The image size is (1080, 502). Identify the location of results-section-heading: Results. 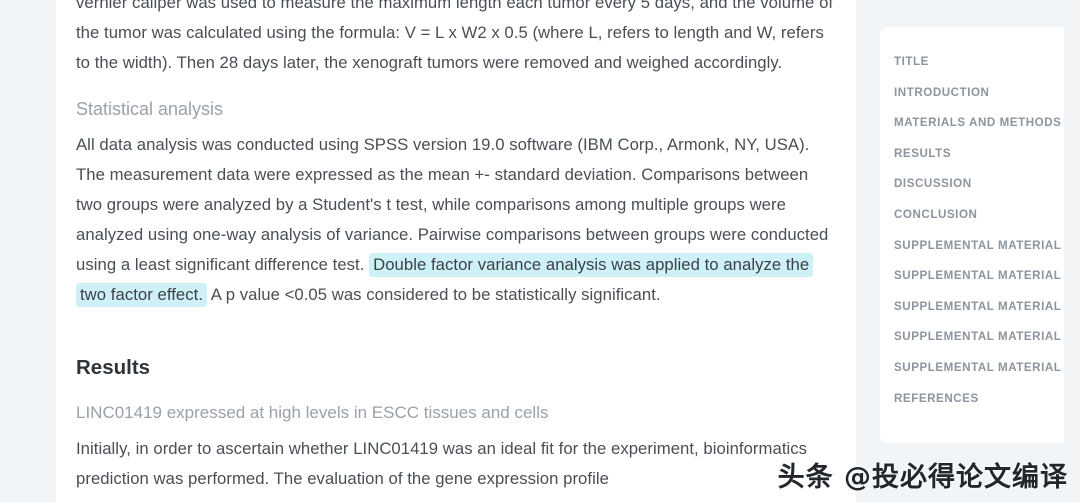
(113, 367).